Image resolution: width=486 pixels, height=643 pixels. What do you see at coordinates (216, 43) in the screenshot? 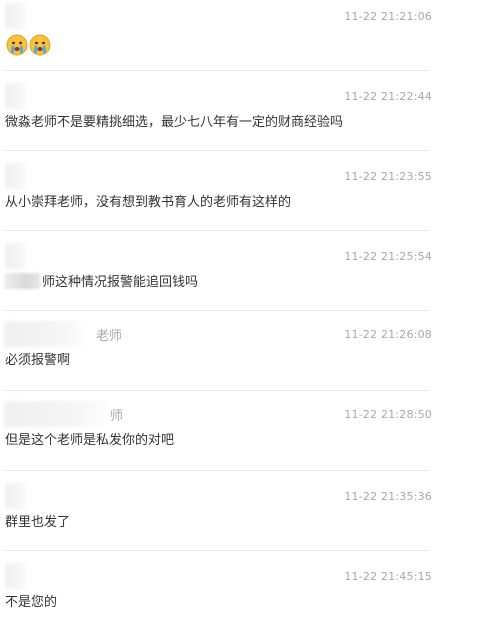
I see `comment-item: 11-22 21:21:06` at bounding box center [216, 43].